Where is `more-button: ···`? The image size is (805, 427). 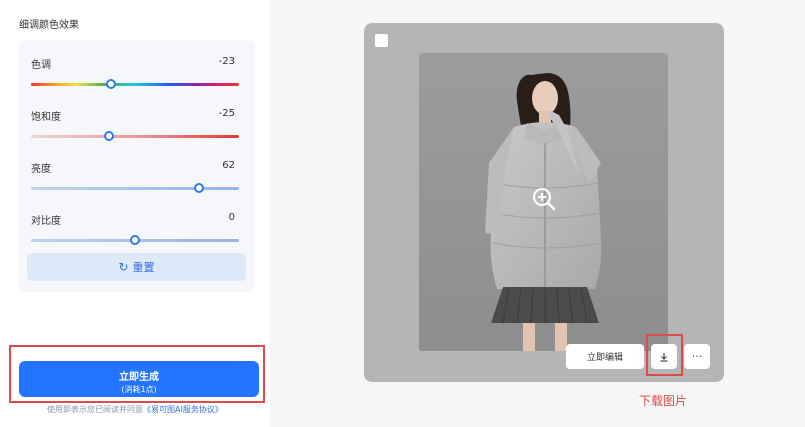 more-button: ··· is located at coordinates (697, 356).